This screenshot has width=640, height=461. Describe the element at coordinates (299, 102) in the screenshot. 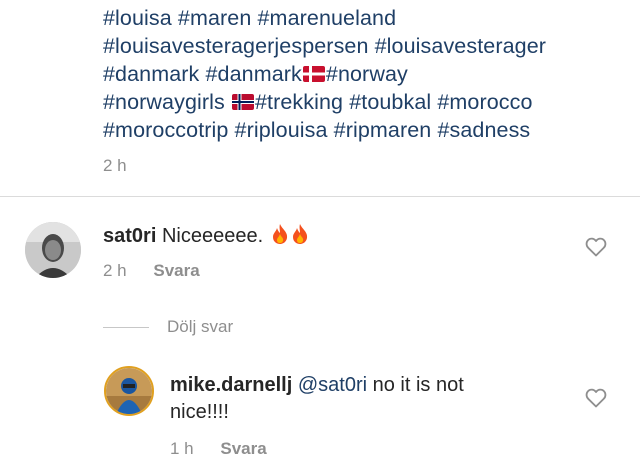

I see `hashtag: #trekking` at that location.